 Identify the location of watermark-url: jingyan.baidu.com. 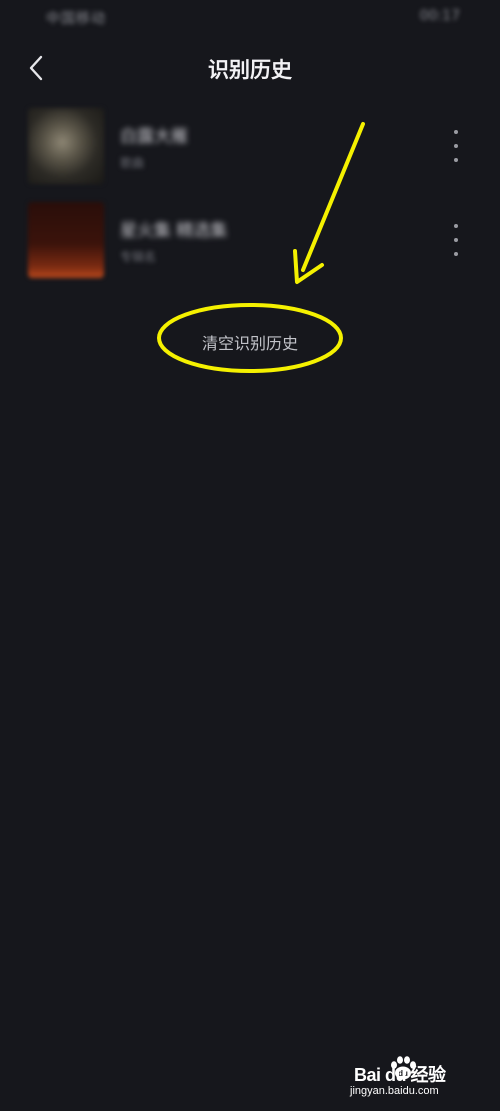
(394, 1091).